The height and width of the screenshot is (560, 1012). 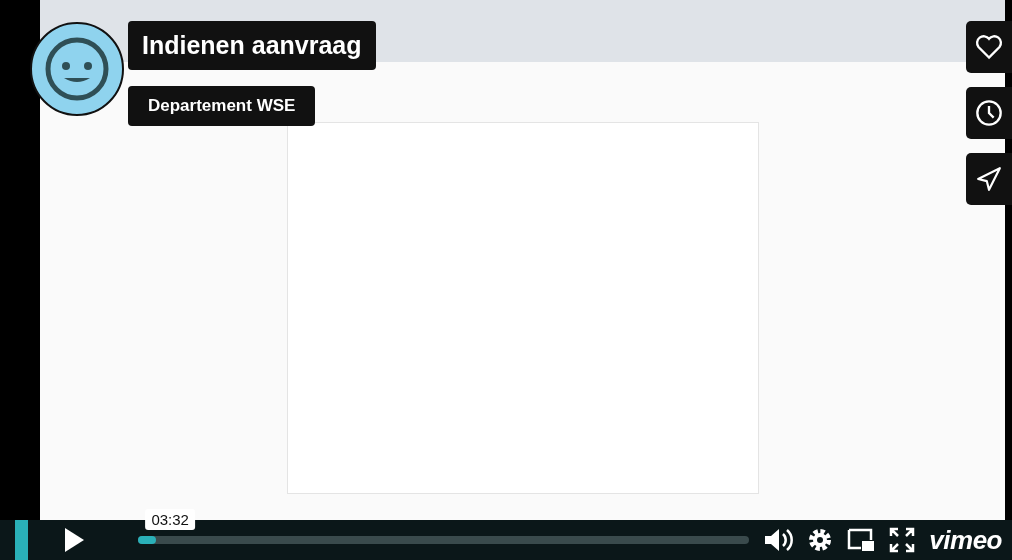 I want to click on fullscreen-button, so click(x=902, y=540).